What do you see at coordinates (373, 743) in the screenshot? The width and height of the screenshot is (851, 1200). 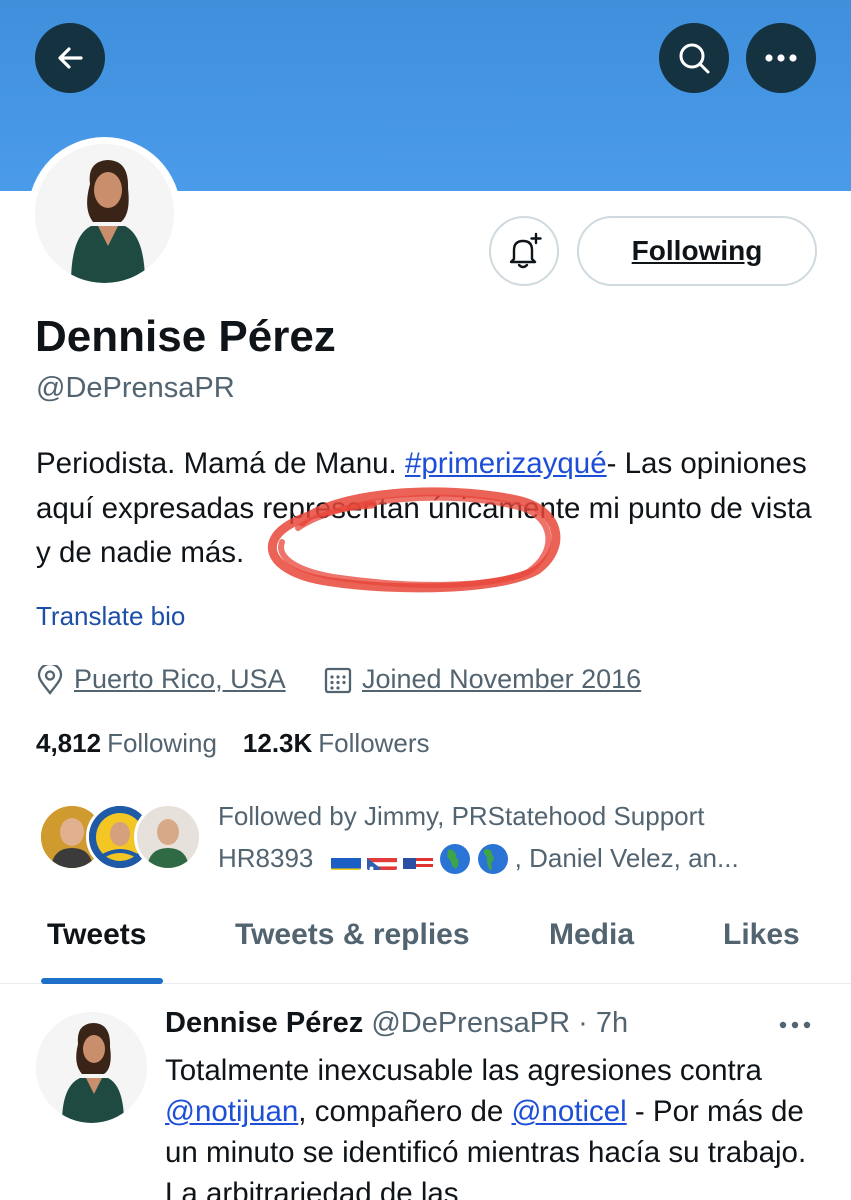 I see `followers-label: Followers` at bounding box center [373, 743].